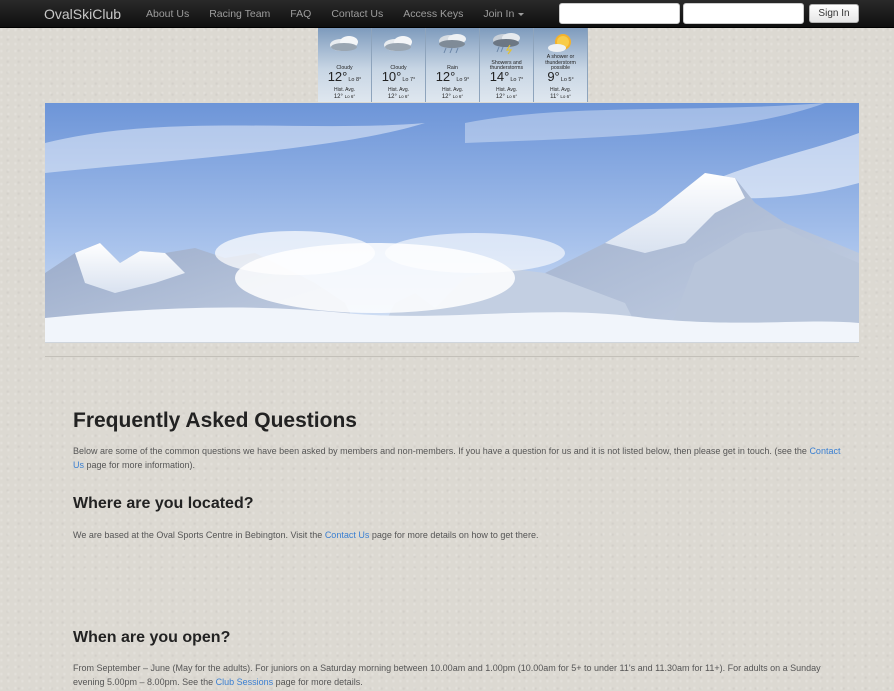 This screenshot has height=691, width=894. Describe the element at coordinates (163, 503) in the screenshot. I see `question-location: Where are you located?` at that location.